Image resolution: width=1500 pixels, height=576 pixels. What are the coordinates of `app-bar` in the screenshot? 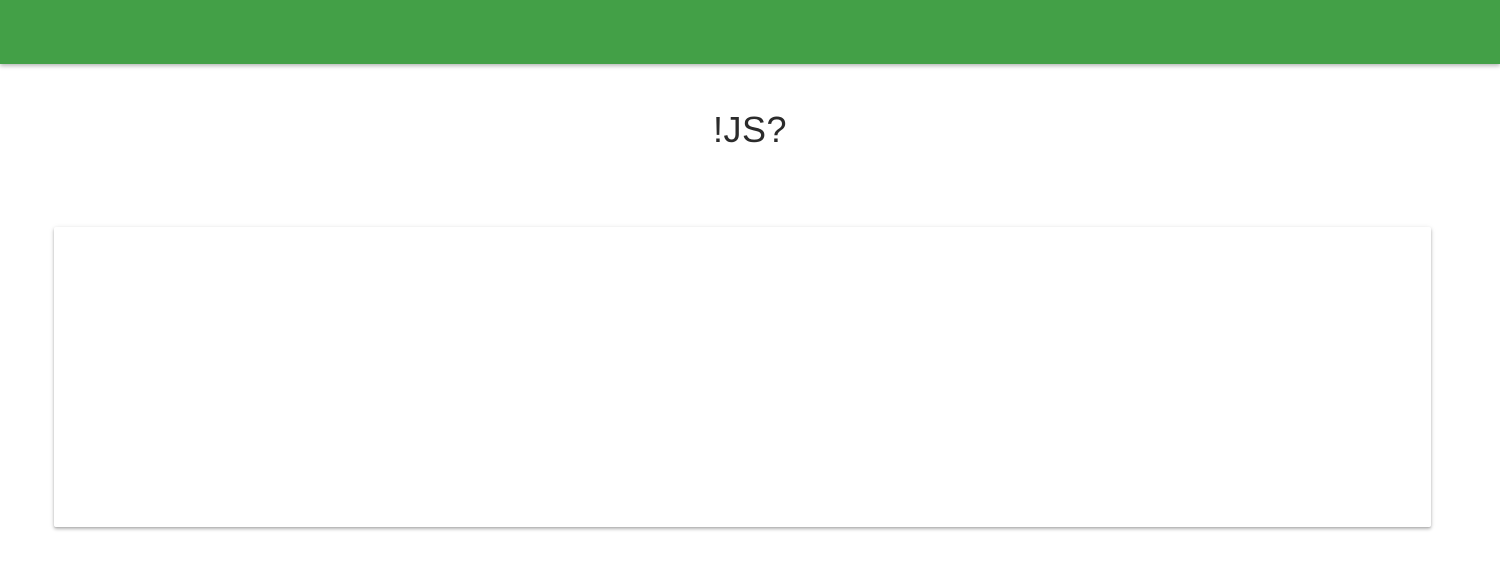 It's located at (750, 32).